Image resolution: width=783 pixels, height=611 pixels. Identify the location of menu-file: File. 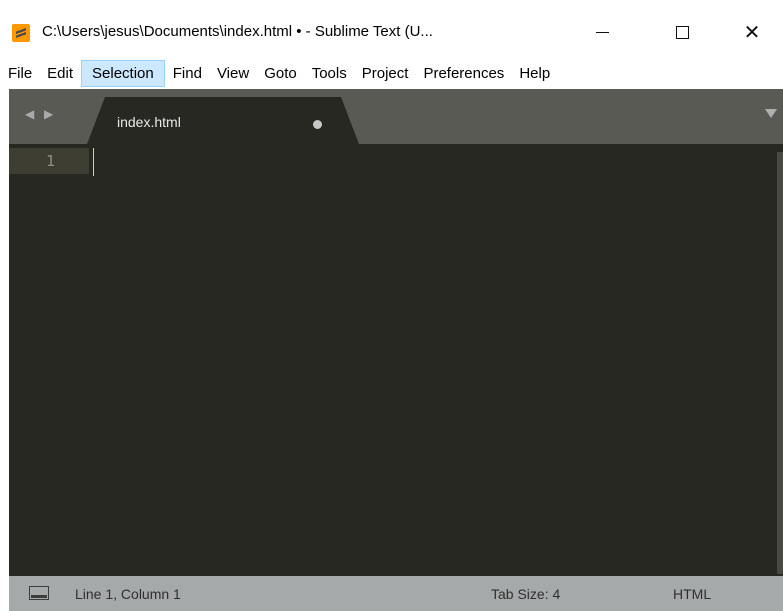
(20, 73).